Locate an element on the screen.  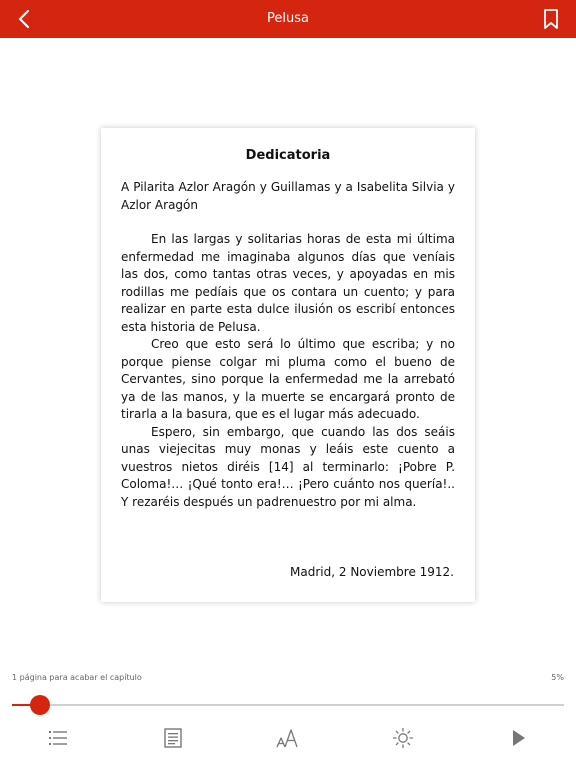
table-of-contents-button is located at coordinates (58, 738).